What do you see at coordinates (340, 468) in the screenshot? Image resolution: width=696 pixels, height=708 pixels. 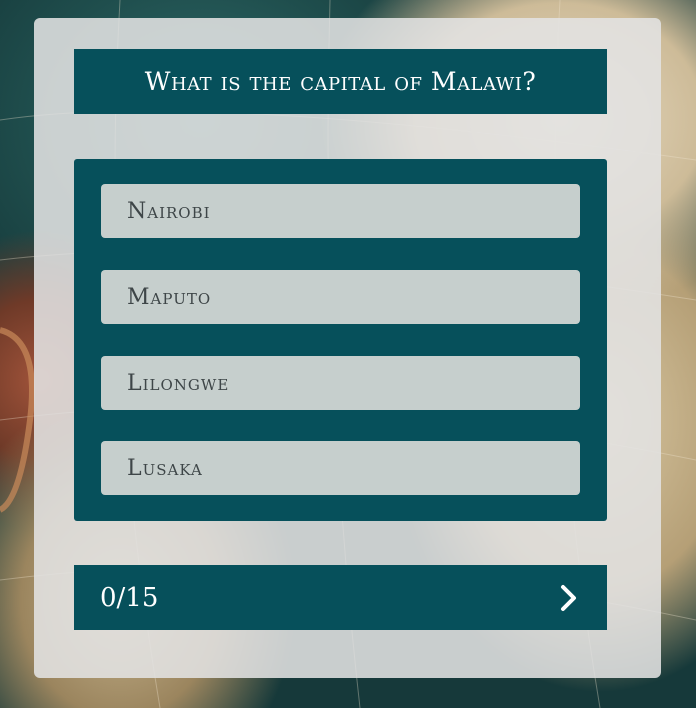 I see `answer-option-lusaka: Lusaka` at bounding box center [340, 468].